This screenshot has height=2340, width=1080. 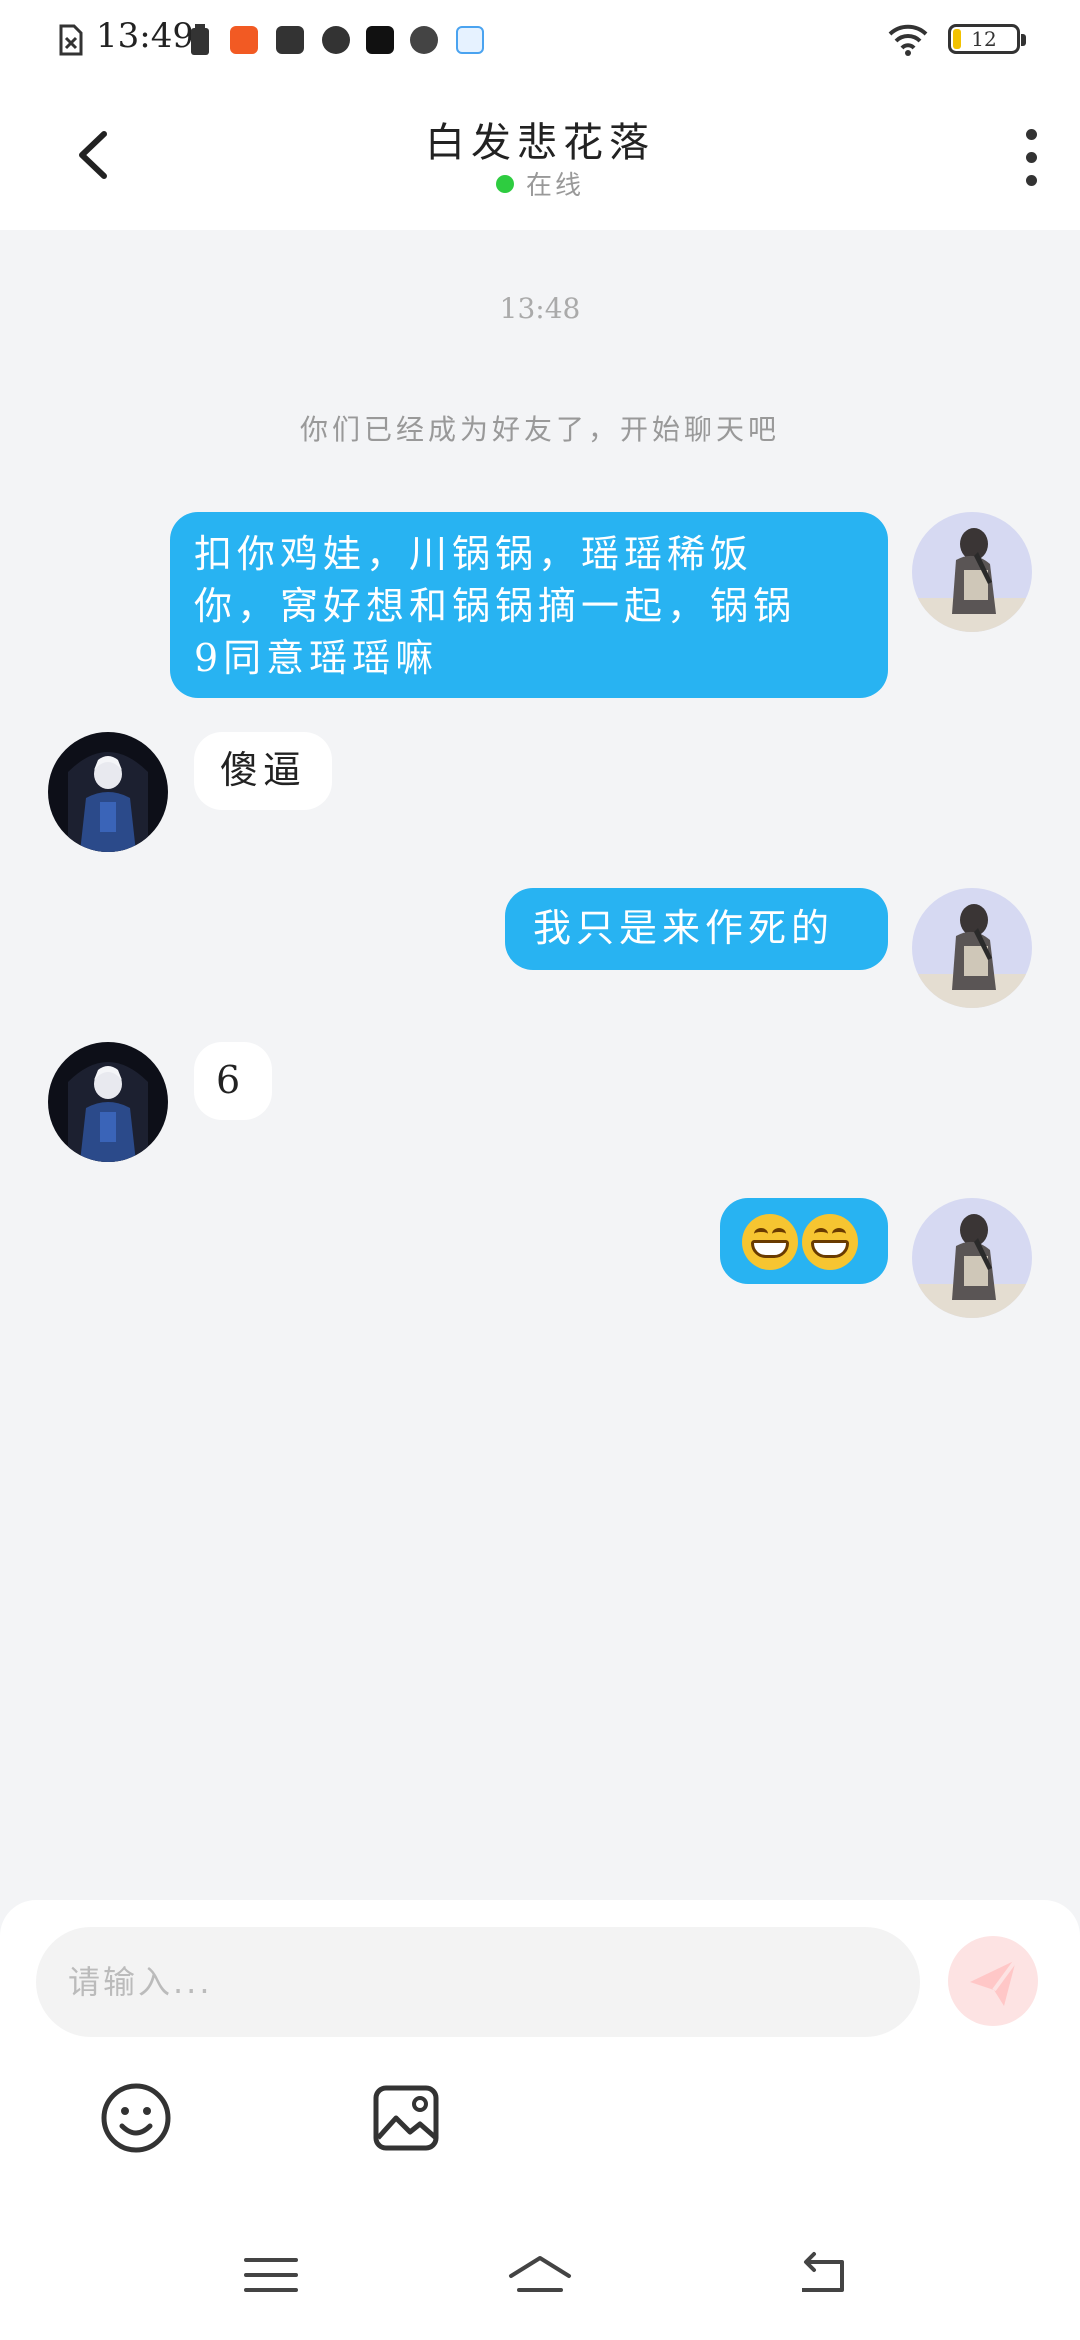 I want to click on send-icon, so click(x=994, y=1982).